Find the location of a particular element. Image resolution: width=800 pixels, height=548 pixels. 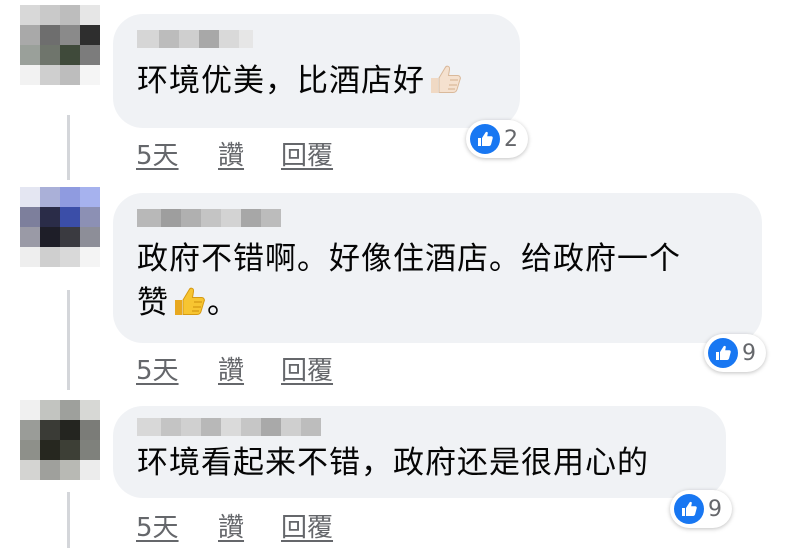

comment-bubble: 环境优美，比酒店好 is located at coordinates (316, 71).